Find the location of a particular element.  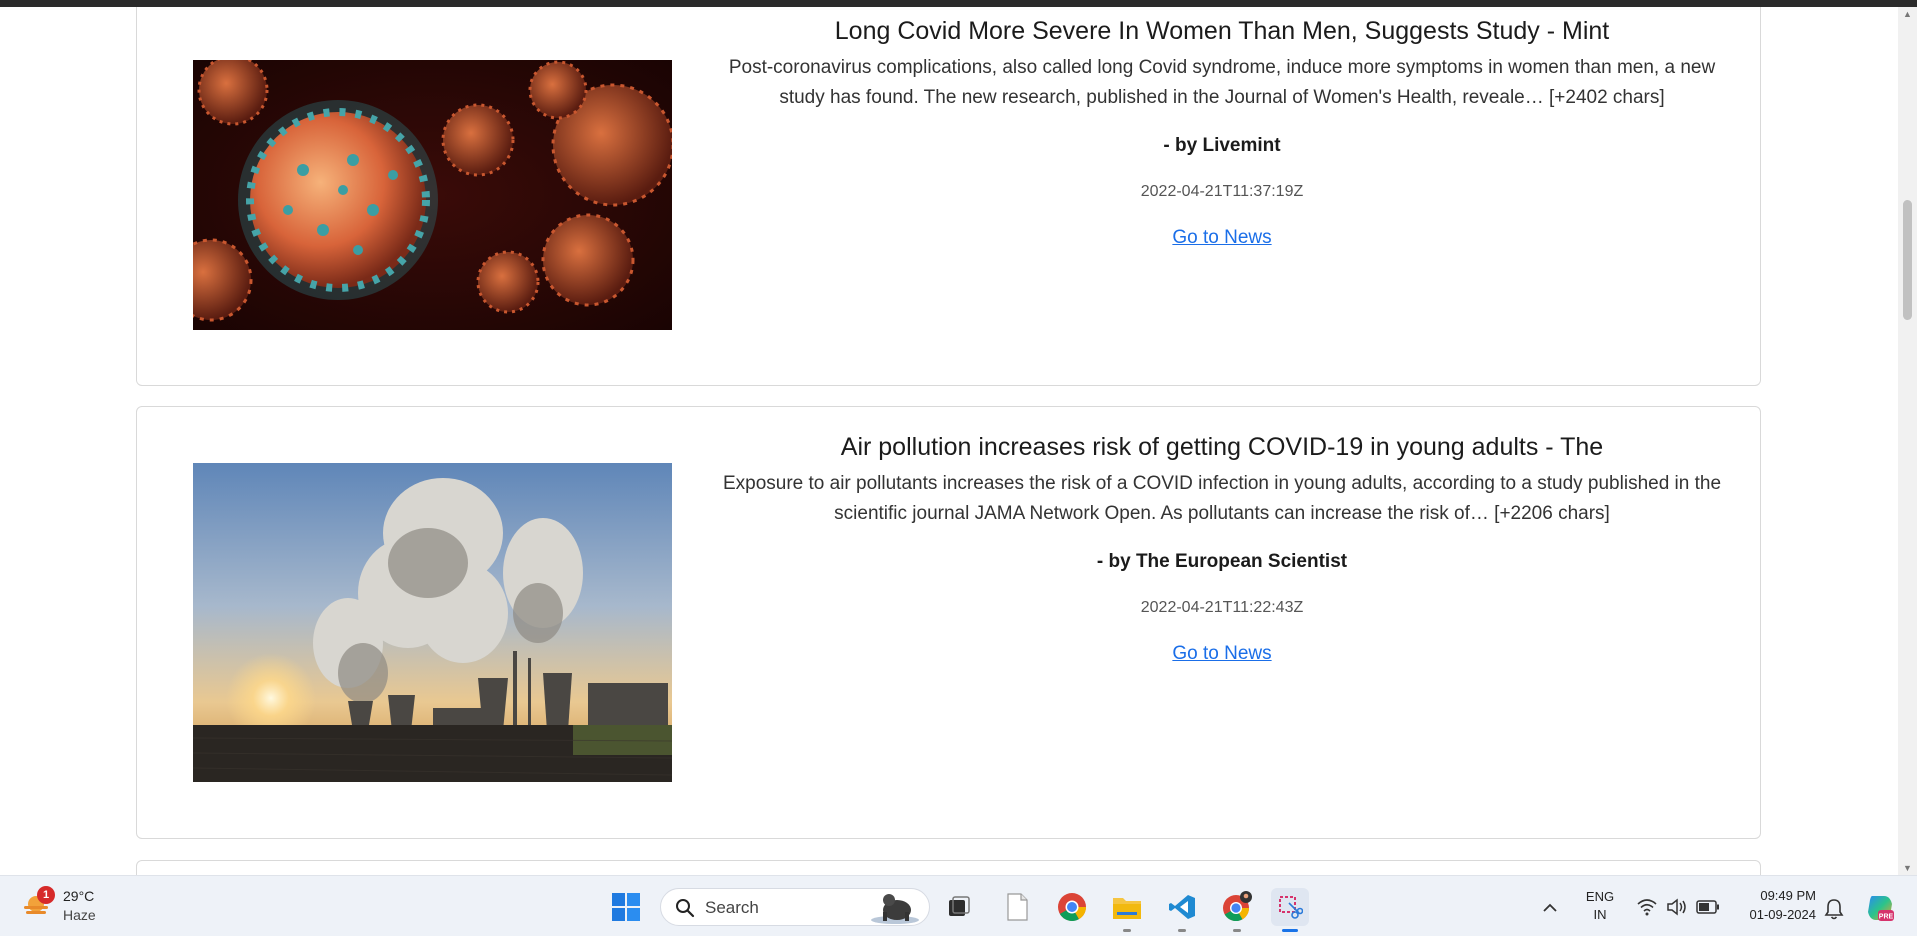

system-tray is located at coordinates (1686, 908).